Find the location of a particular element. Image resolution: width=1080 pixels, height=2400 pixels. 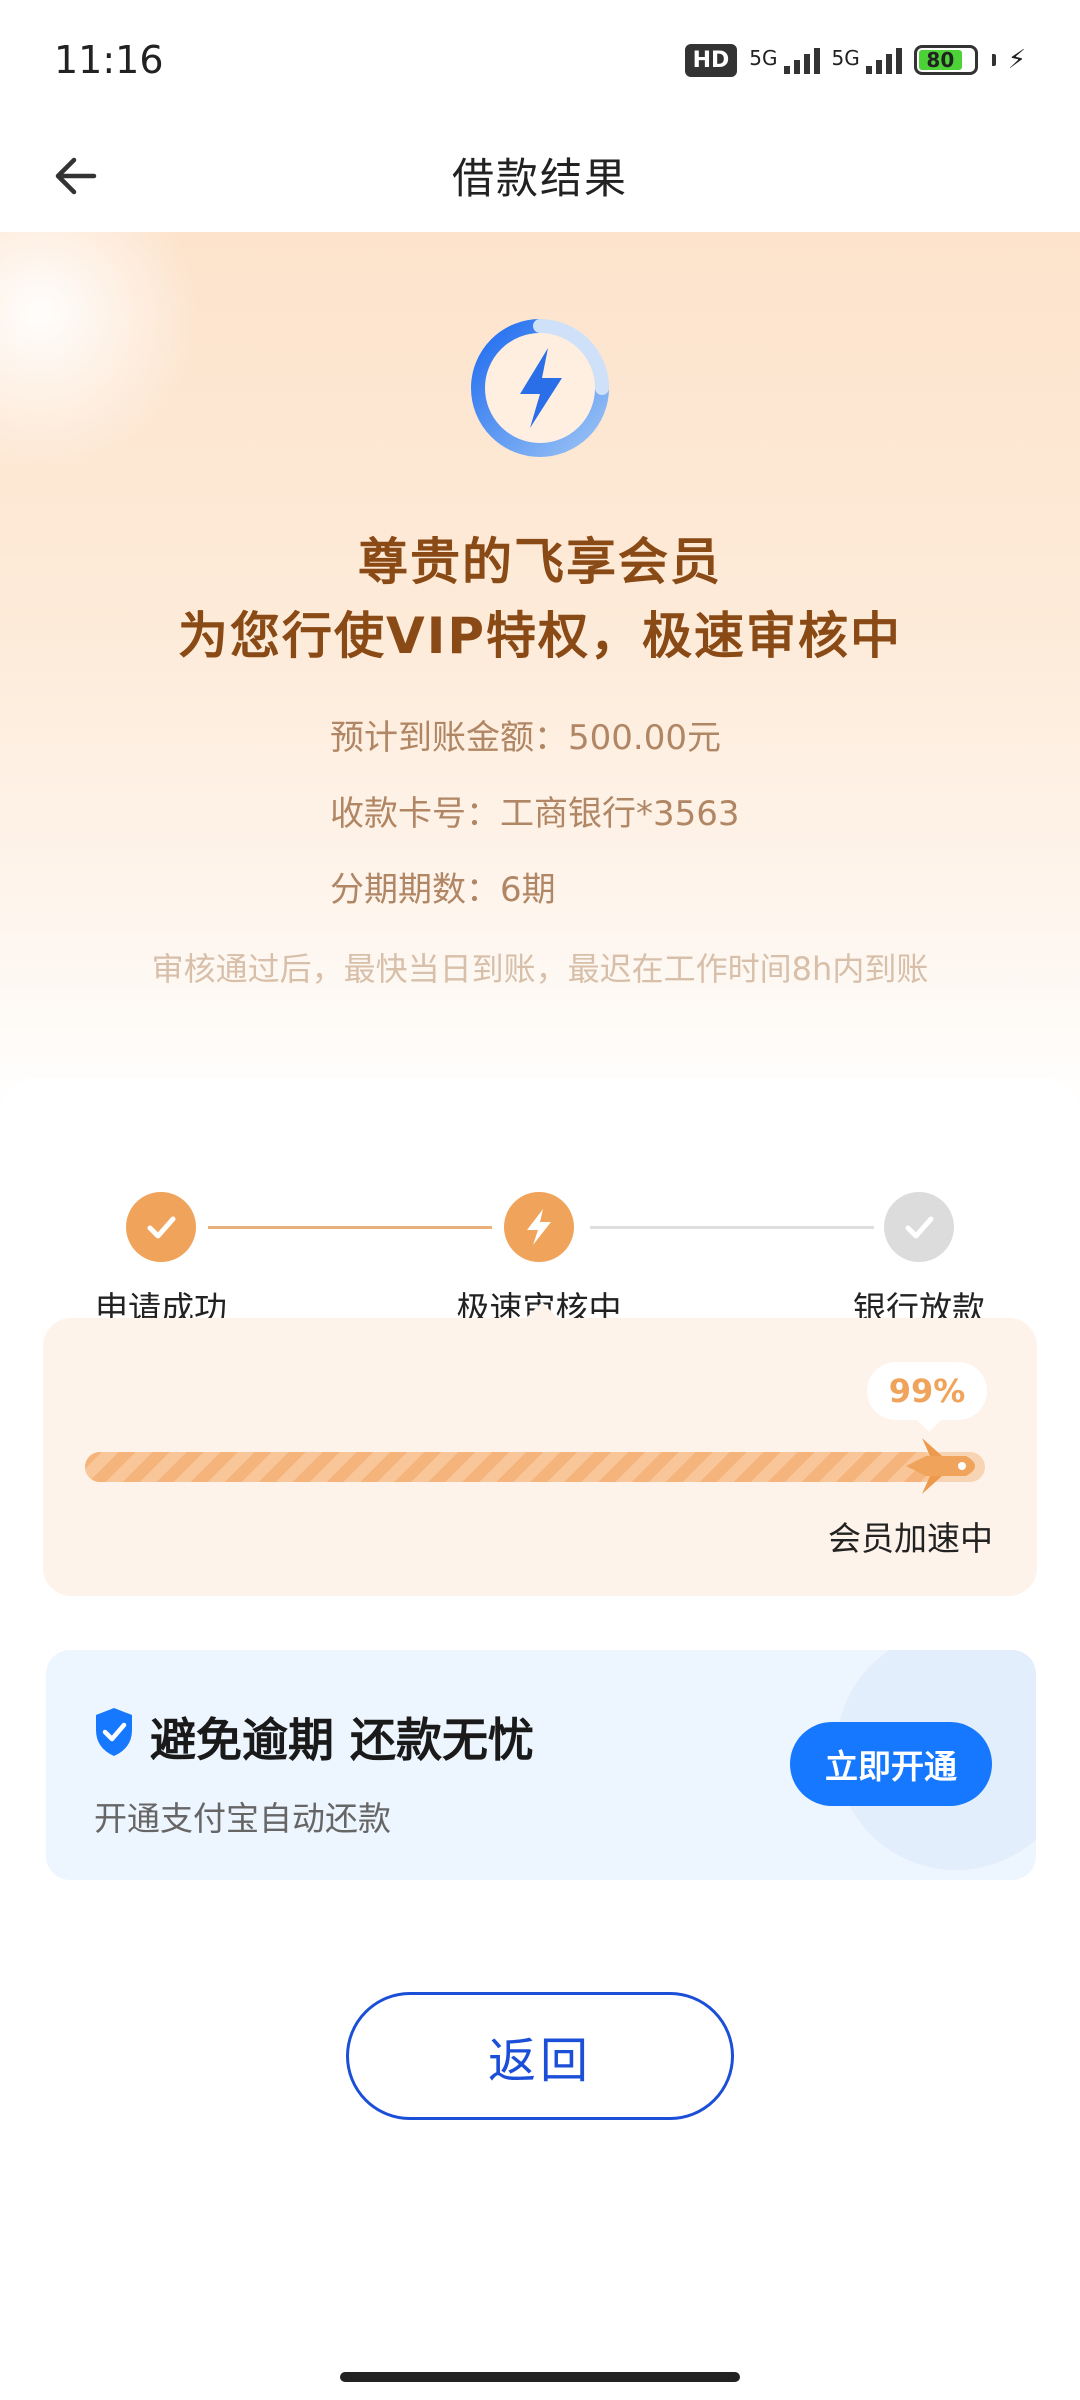

status-time: 11:16 is located at coordinates (109, 60).